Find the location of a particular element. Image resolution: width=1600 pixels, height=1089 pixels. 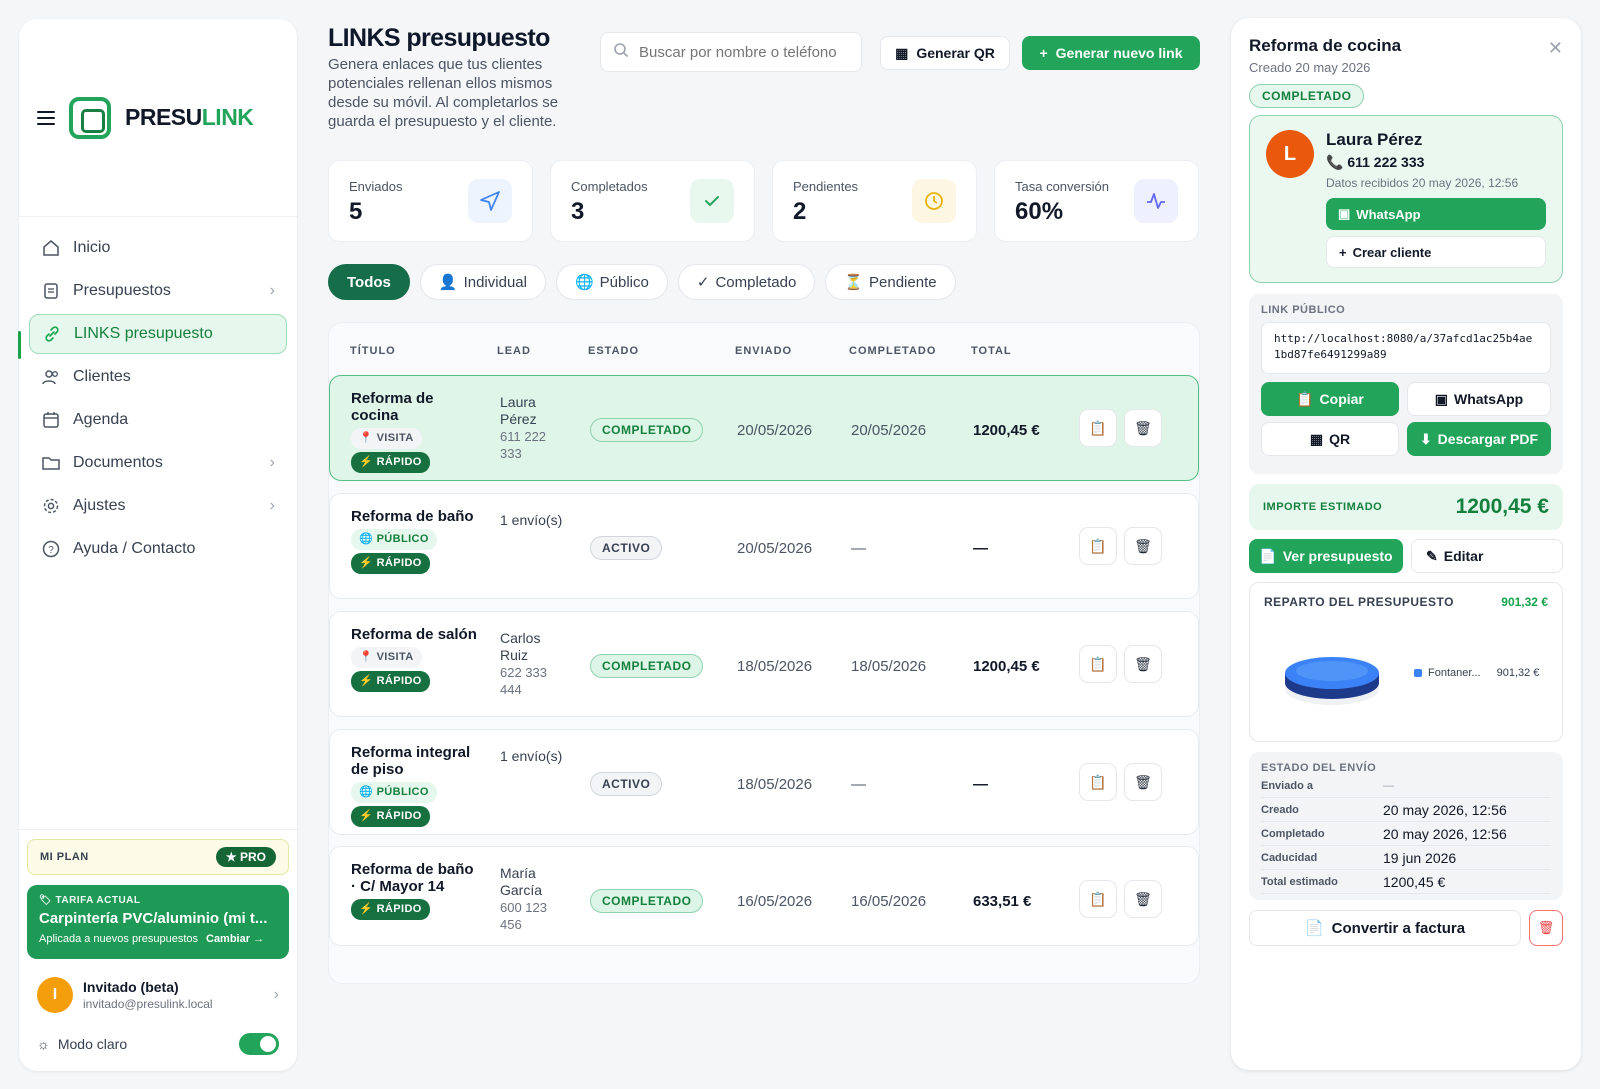

client-whatsapp-button: ▣ WhatsApp is located at coordinates (1436, 214).